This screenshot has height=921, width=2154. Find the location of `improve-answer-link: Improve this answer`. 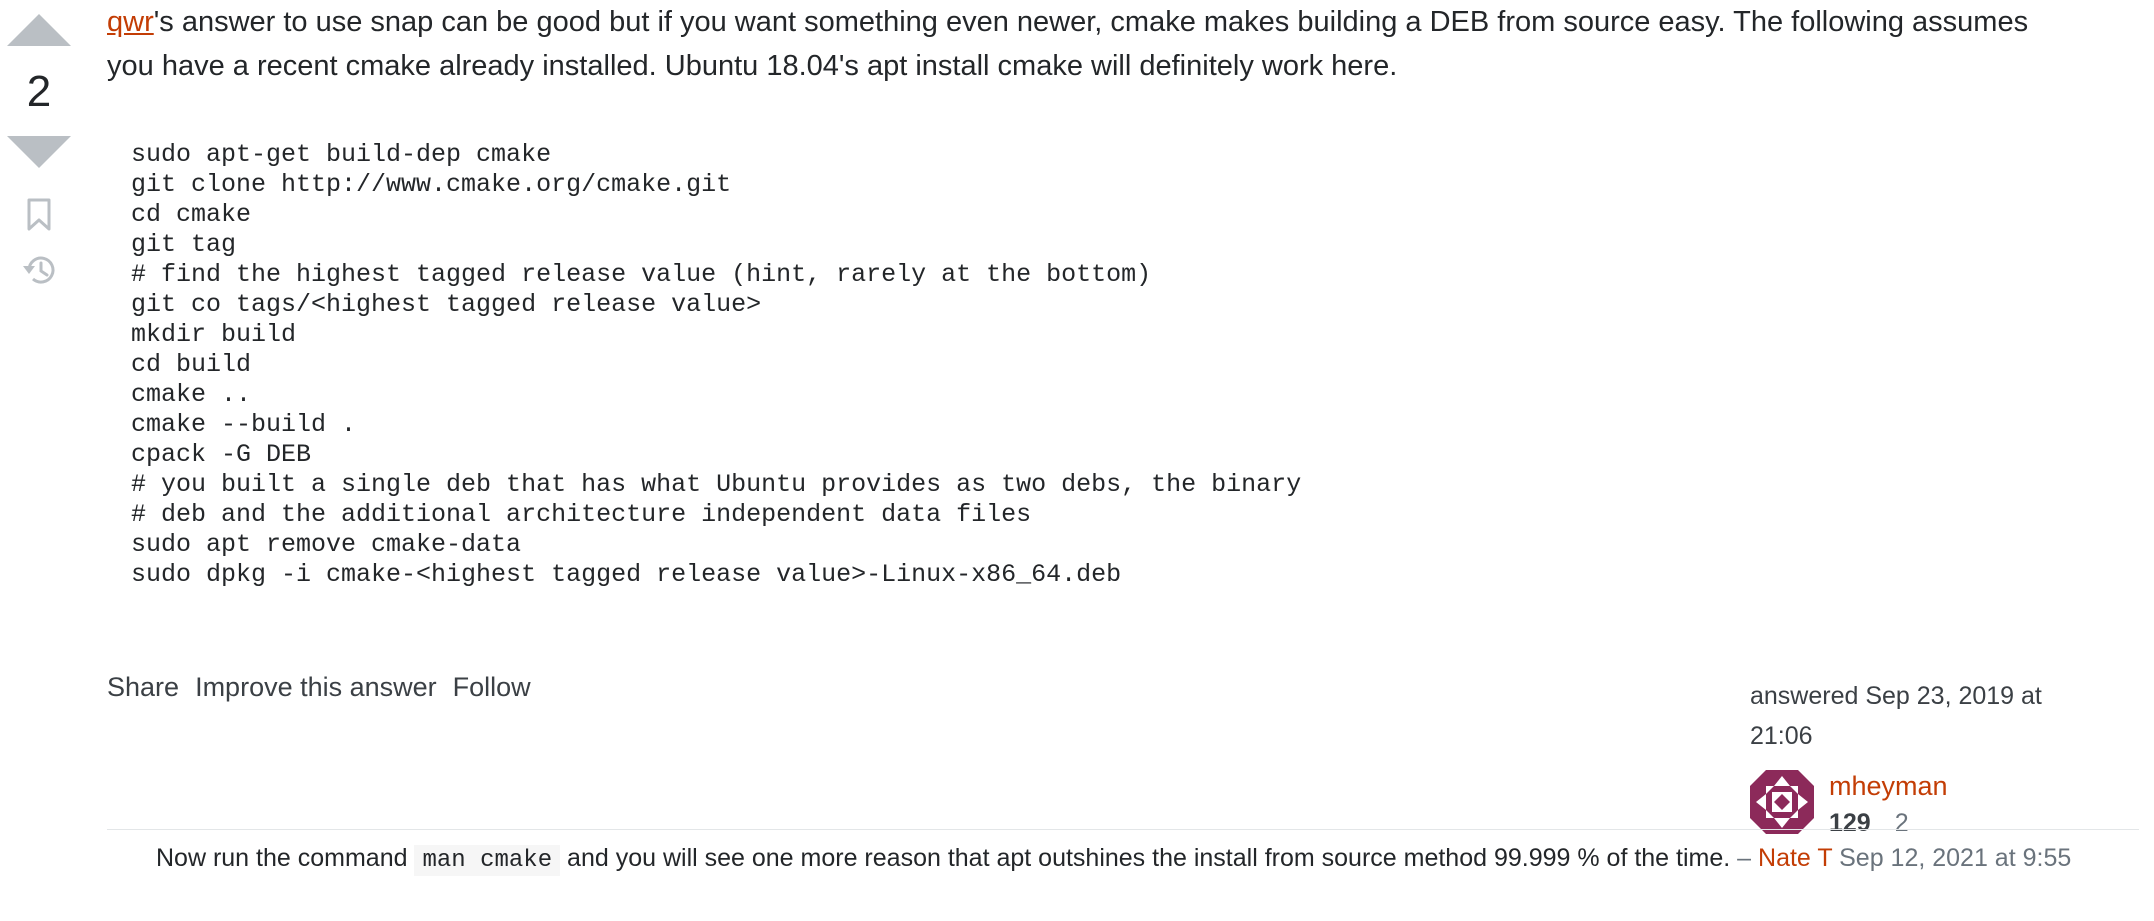

improve-answer-link: Improve this answer is located at coordinates (316, 687).